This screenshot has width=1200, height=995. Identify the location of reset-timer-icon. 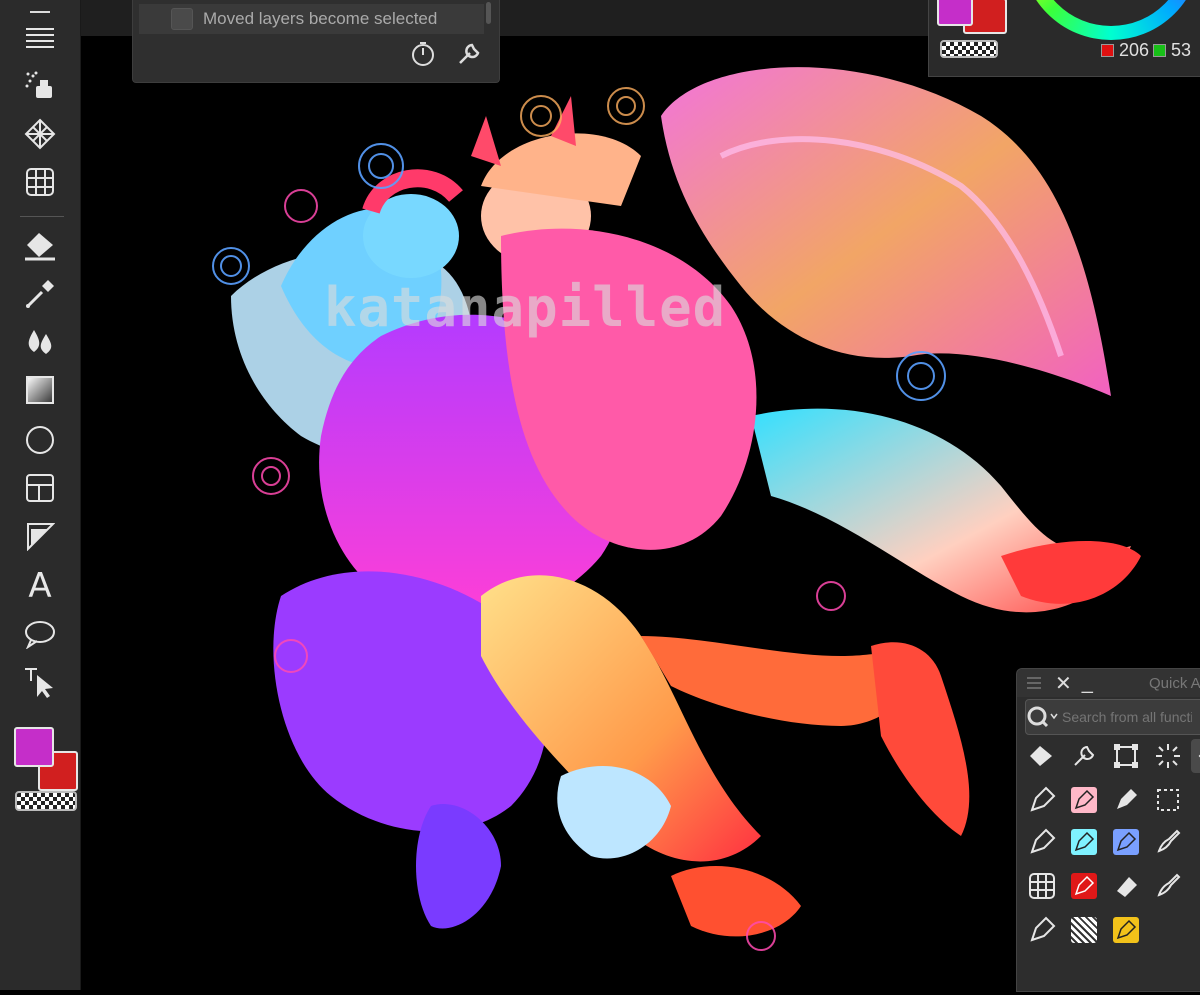
(423, 54).